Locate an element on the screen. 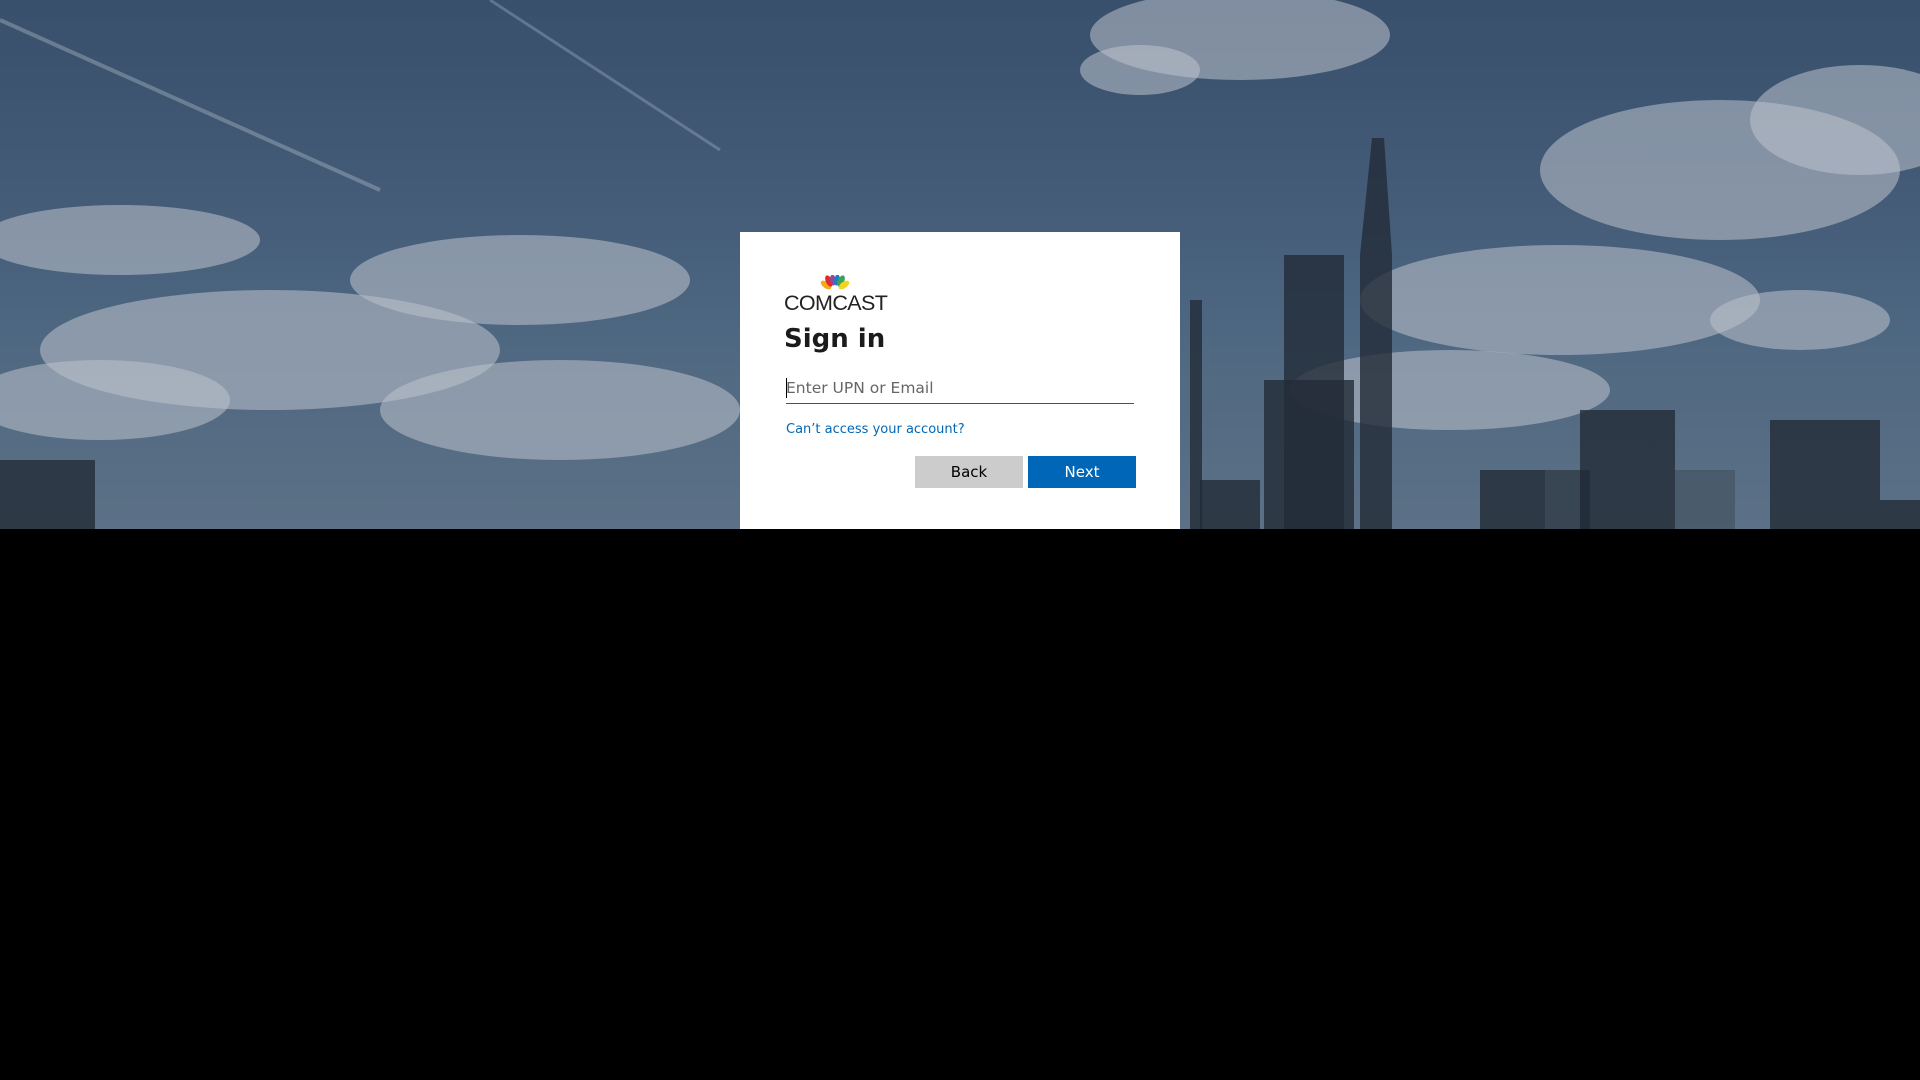 The image size is (1920, 1080). next-button: Next is located at coordinates (1082, 472).